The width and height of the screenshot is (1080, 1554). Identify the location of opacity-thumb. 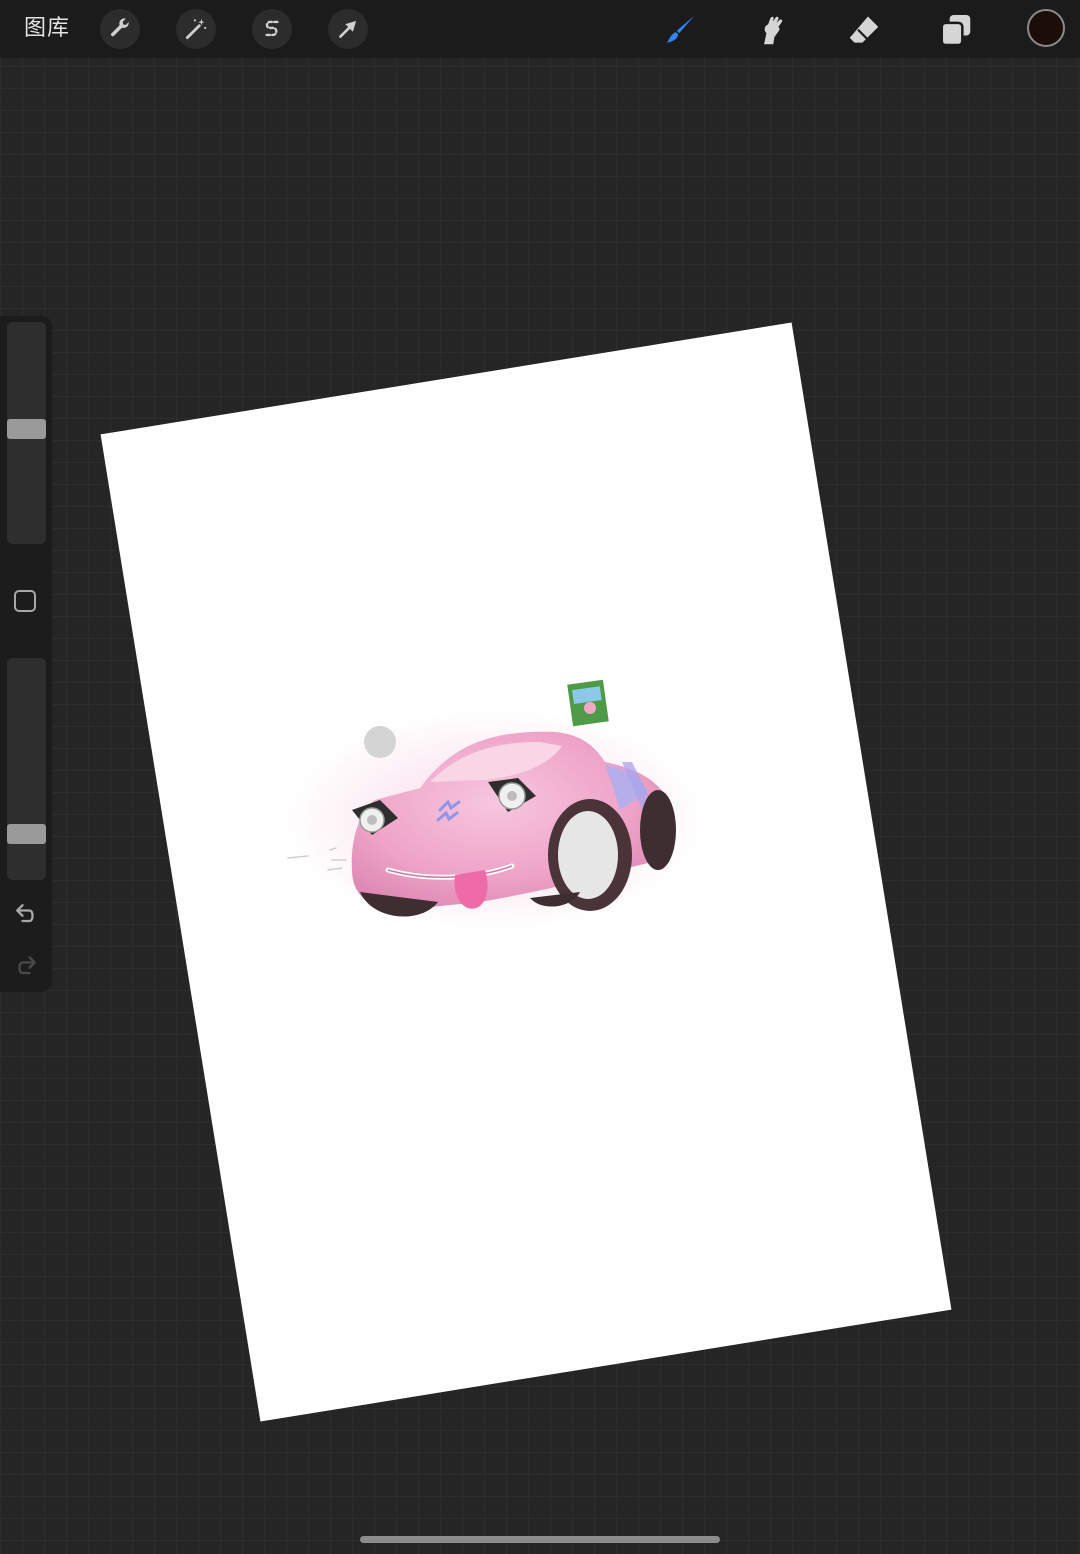
(26, 833).